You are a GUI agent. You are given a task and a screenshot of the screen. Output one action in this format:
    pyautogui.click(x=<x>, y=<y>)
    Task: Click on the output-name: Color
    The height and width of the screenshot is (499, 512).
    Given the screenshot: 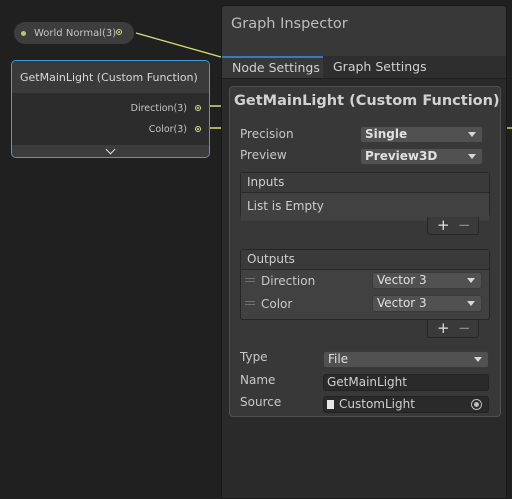 What is the action you would take?
    pyautogui.click(x=277, y=304)
    